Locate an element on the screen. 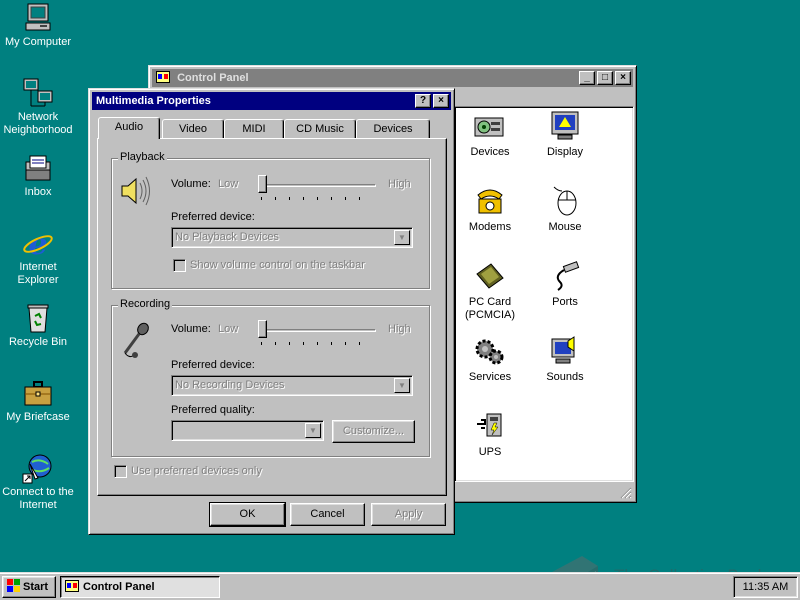 This screenshot has width=800, height=600. services-icon is located at coordinates (489, 352).